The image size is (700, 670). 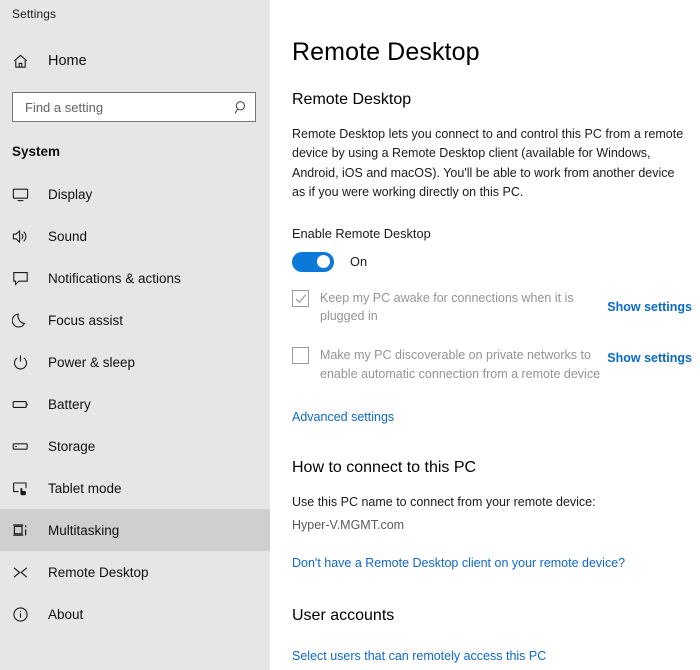 I want to click on sidebar-item-label: Power & sleep, so click(x=92, y=362).